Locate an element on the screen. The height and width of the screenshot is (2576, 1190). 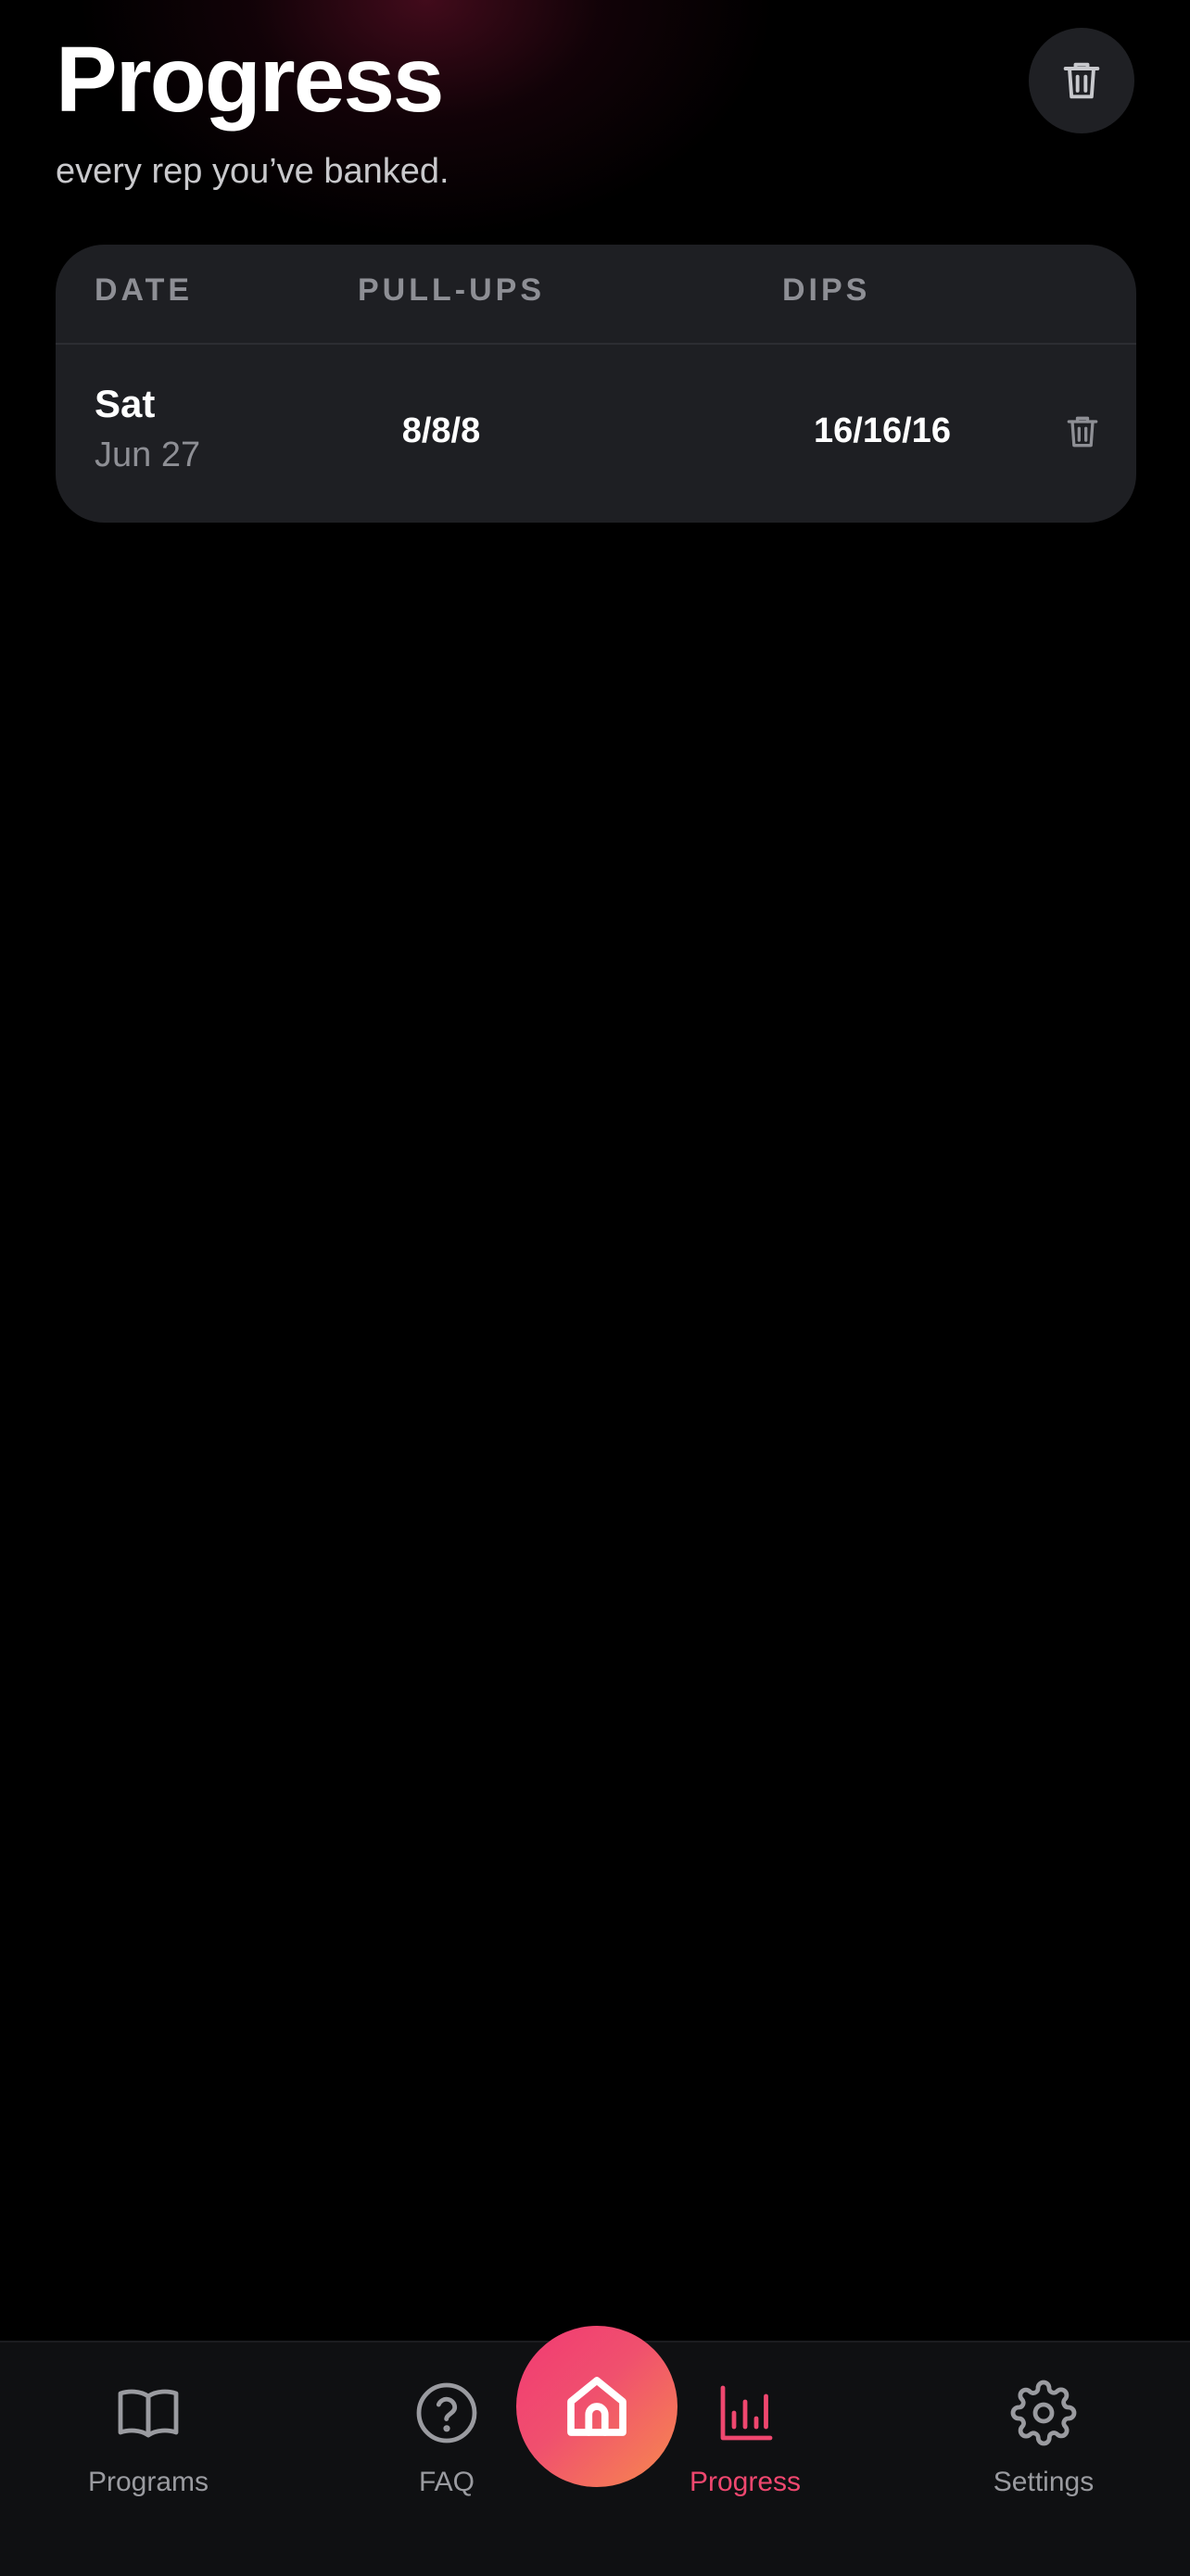
column-header-date: DATE is located at coordinates (144, 290).